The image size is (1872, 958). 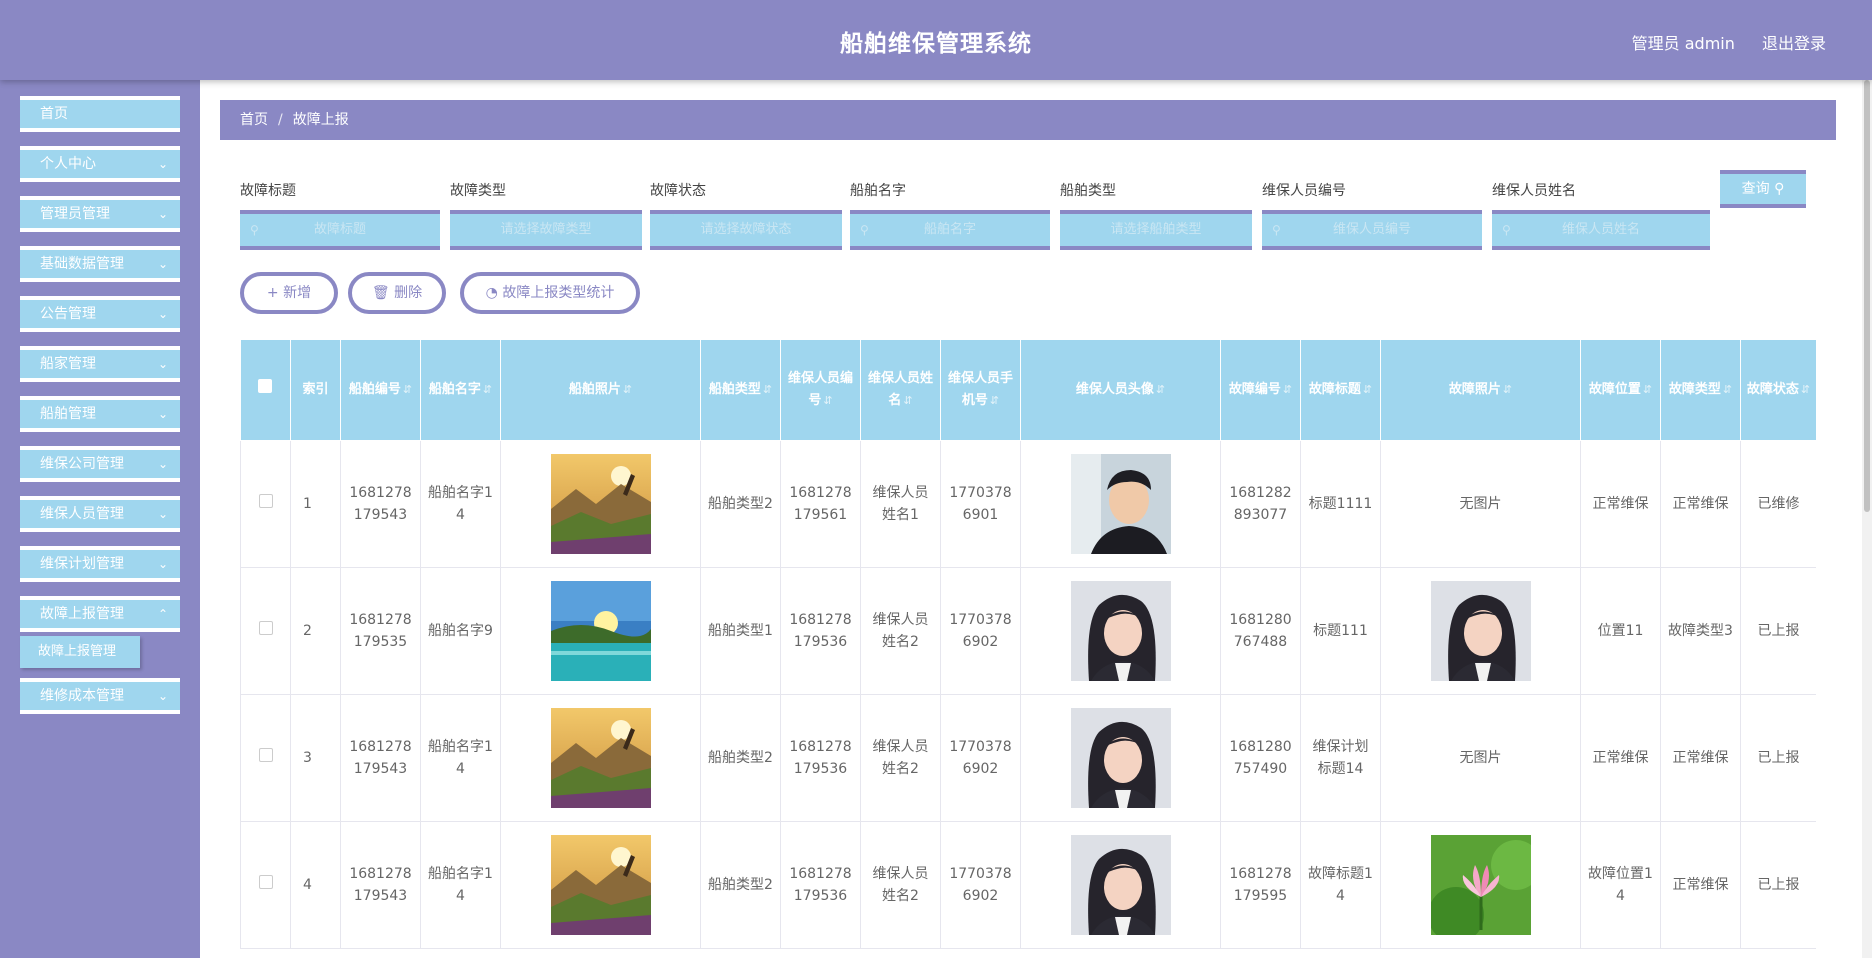 What do you see at coordinates (1700, 390) in the screenshot?
I see `column-header: 故障类型 ⇵` at bounding box center [1700, 390].